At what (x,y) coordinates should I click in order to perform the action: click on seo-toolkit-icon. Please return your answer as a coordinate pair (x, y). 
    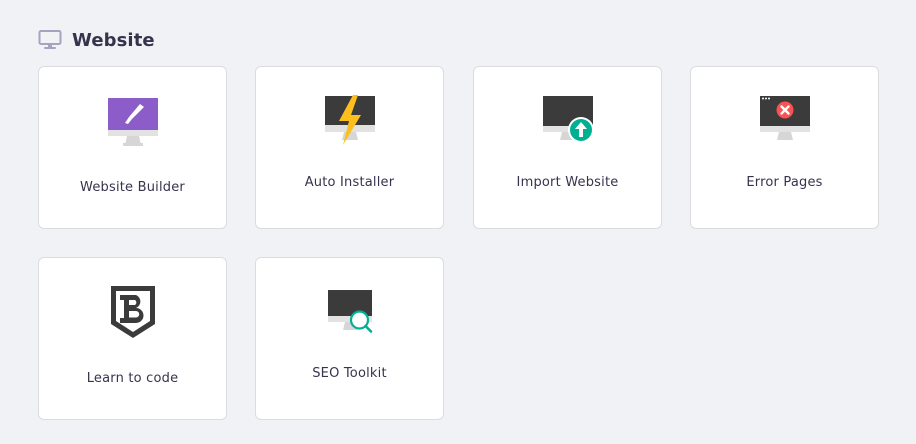
    Looking at the image, I should click on (349, 311).